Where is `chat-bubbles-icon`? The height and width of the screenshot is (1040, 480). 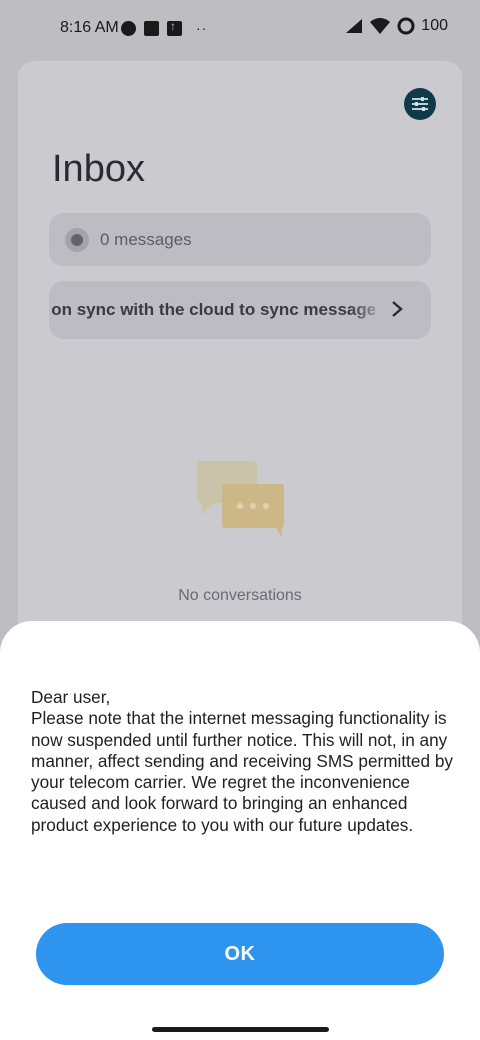
chat-bubbles-icon is located at coordinates (240, 499).